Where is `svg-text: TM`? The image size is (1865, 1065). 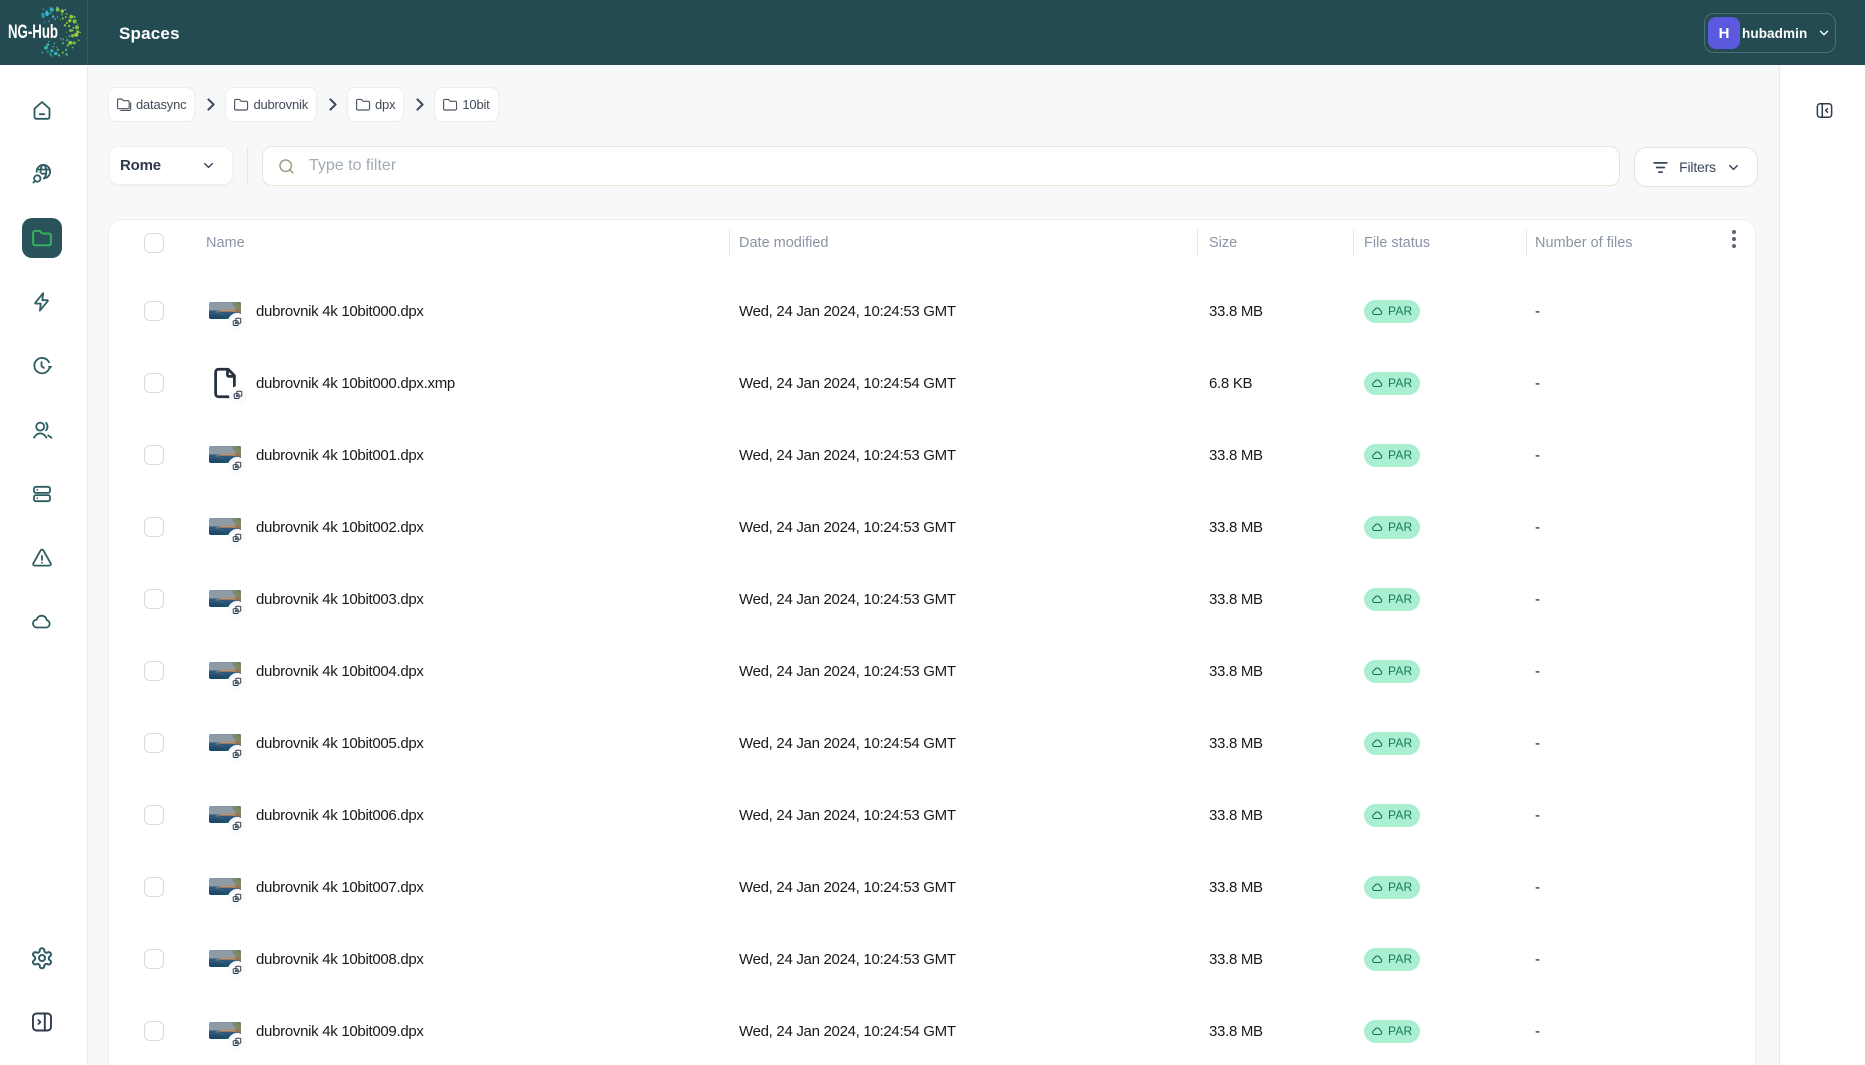
svg-text: TM is located at coordinates (62, 40).